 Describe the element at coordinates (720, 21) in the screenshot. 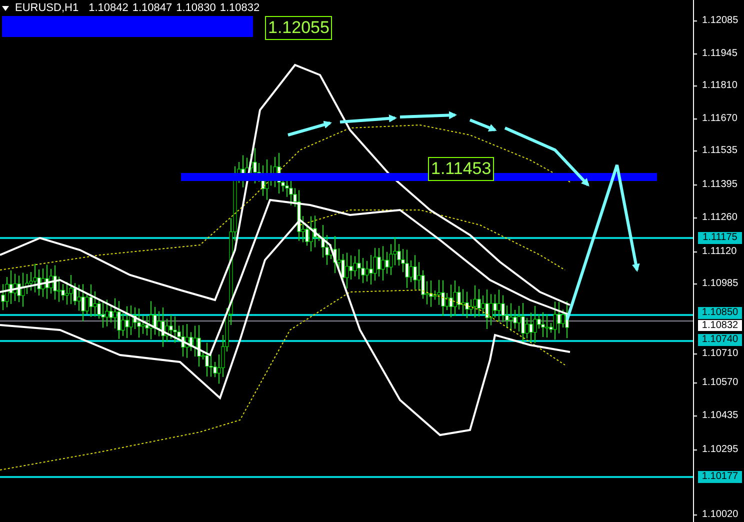

I see `axis-label: 1.12085` at that location.